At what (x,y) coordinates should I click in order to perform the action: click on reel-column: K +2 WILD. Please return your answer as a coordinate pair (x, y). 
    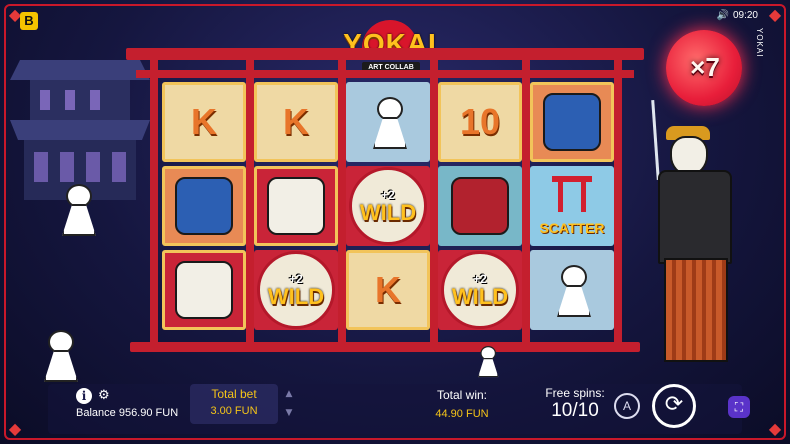
    Looking at the image, I should click on (296, 207).